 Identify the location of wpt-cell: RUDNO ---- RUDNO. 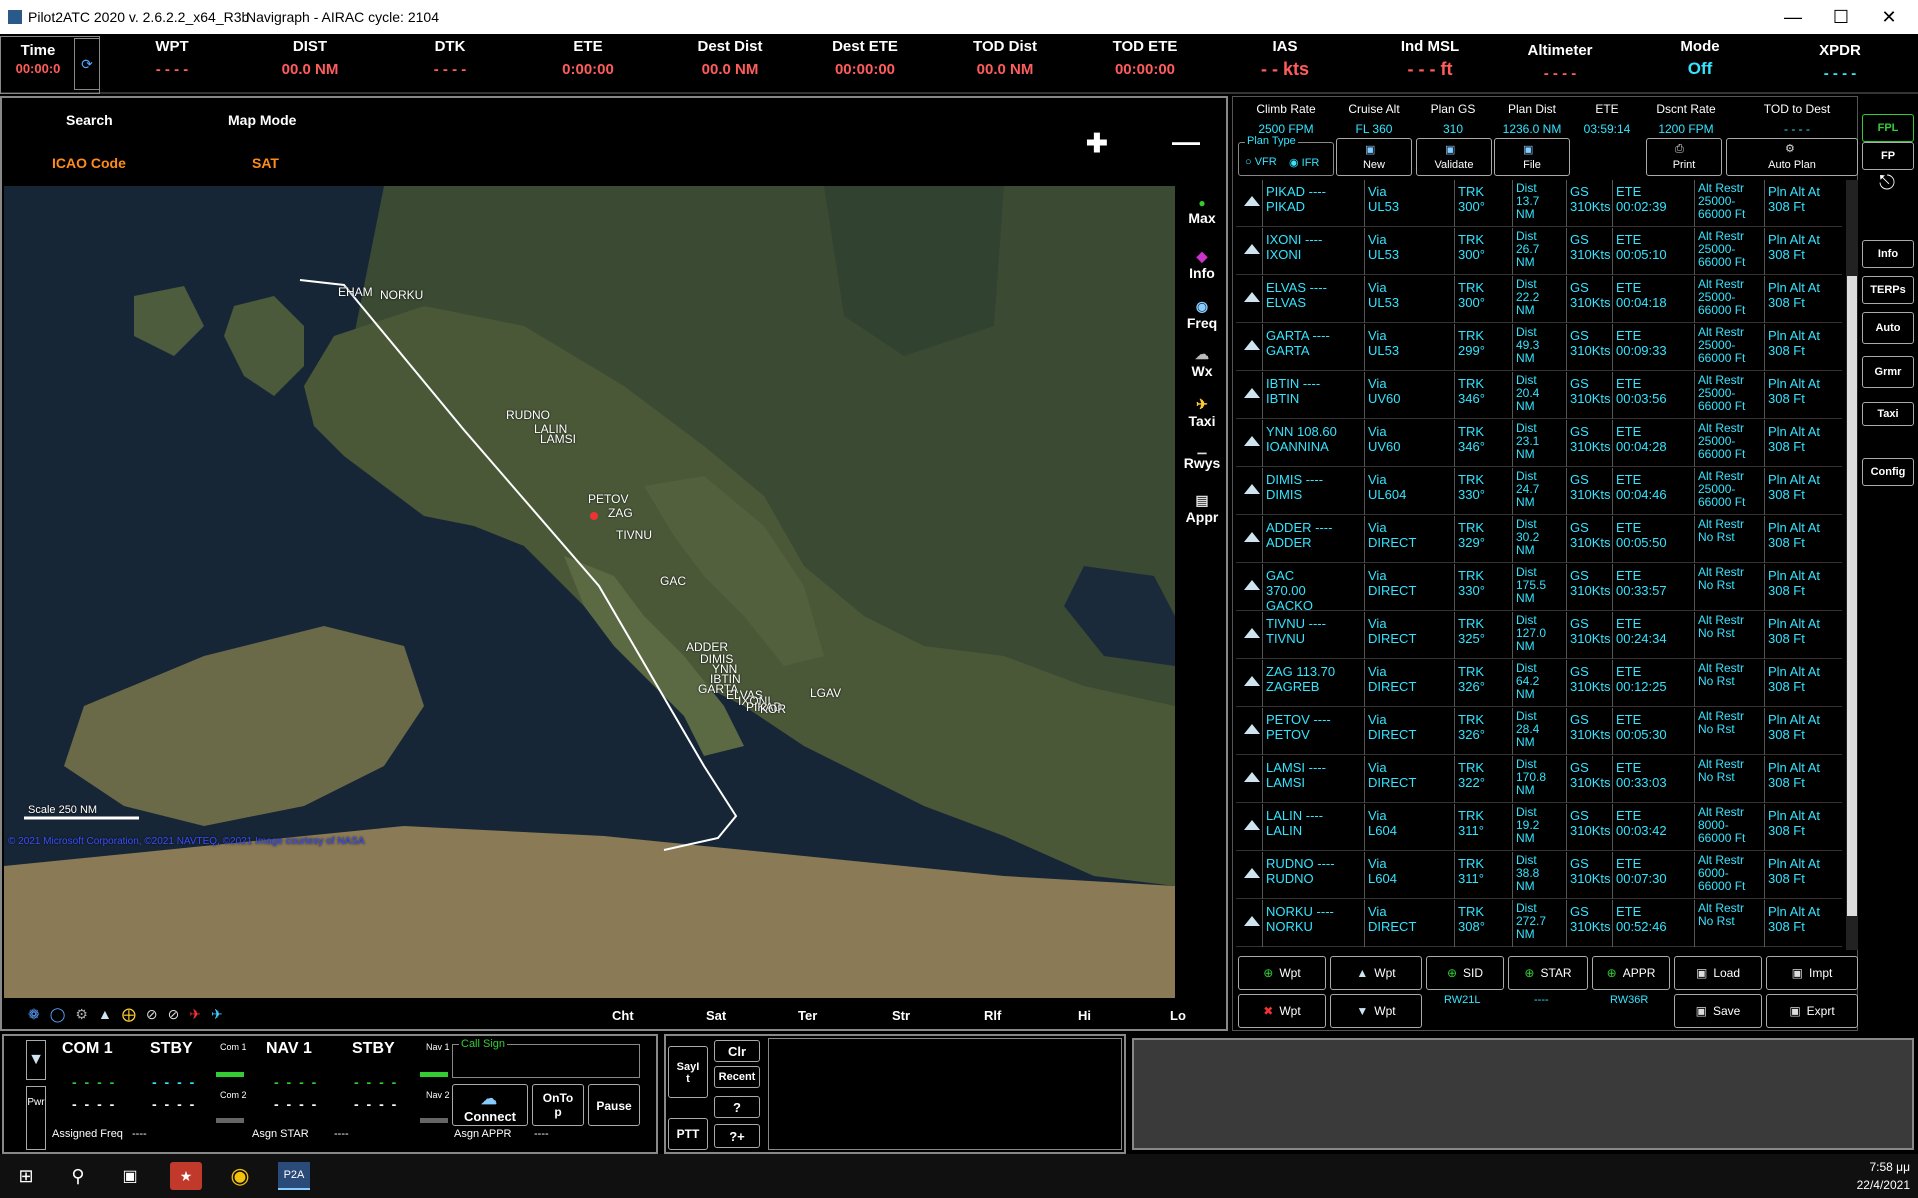
(1301, 875).